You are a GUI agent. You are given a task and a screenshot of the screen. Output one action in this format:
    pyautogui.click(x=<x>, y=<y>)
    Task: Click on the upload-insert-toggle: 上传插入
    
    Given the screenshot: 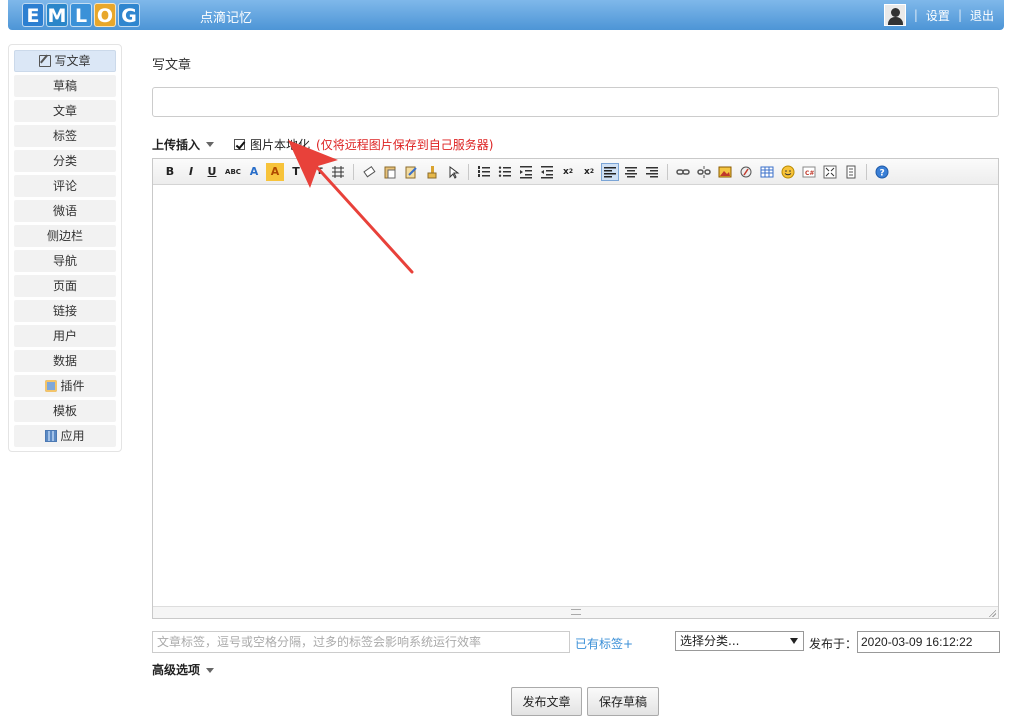 What is the action you would take?
    pyautogui.click(x=176, y=144)
    